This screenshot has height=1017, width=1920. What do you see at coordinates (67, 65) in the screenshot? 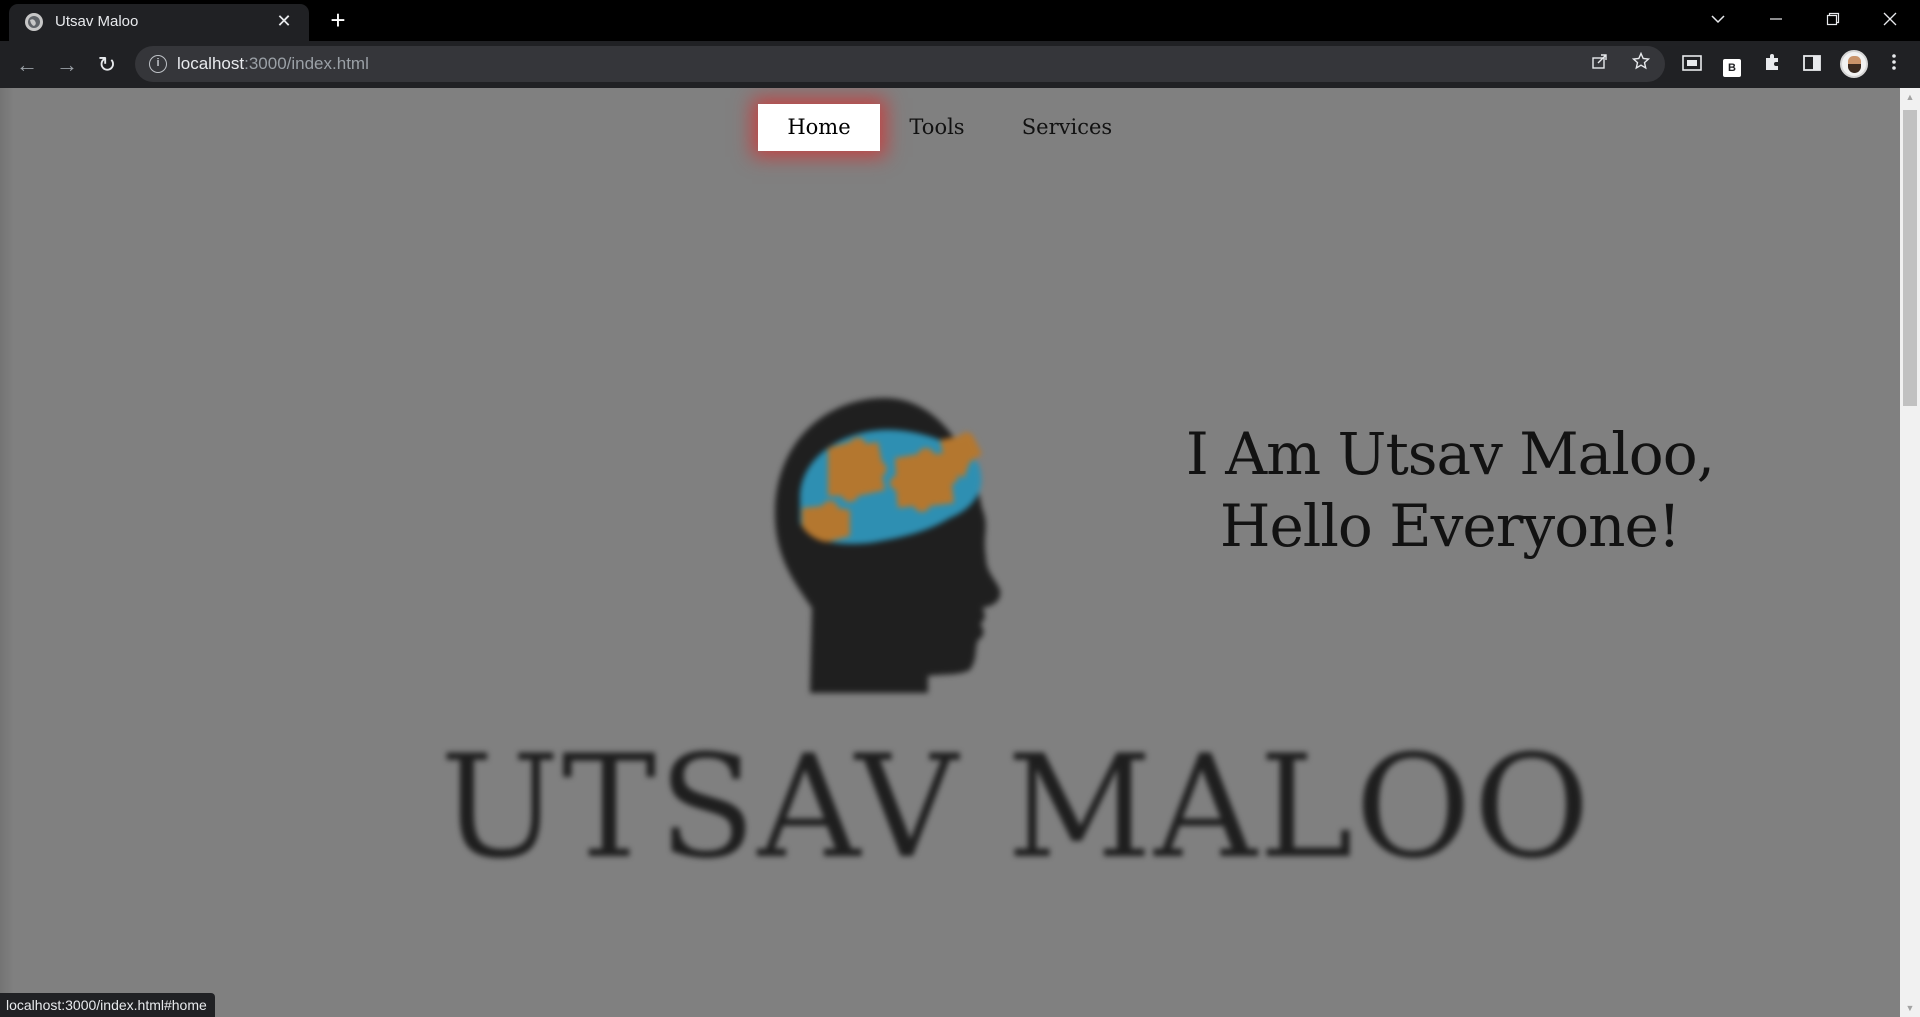
I see `forward-icon: →` at bounding box center [67, 65].